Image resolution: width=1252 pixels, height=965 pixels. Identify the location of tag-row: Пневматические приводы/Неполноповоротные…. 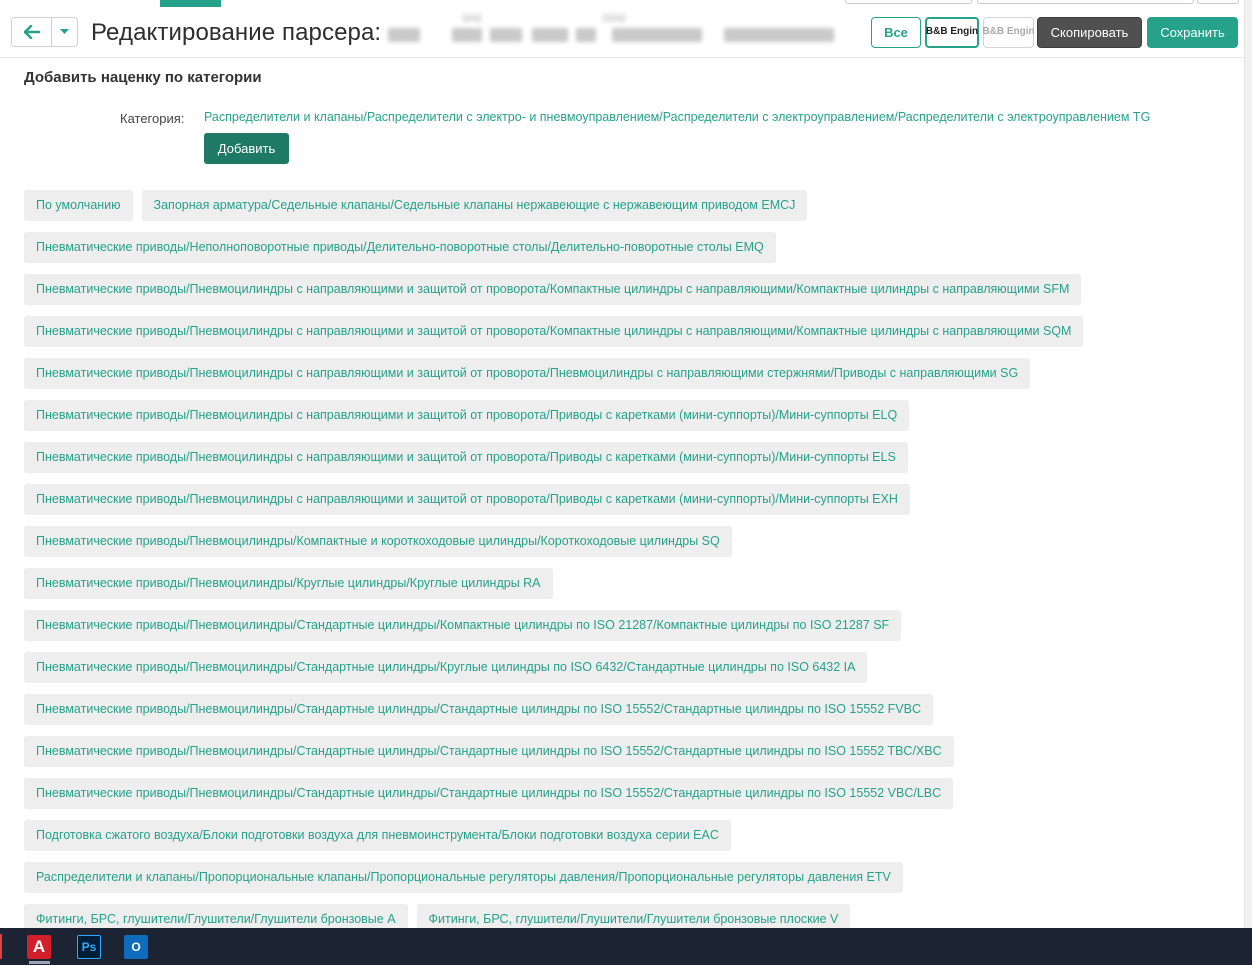
(629, 247).